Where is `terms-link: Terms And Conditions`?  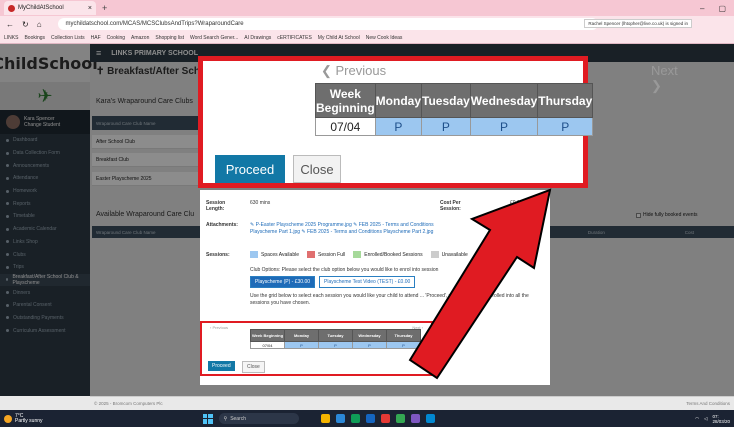
terms-link: Terms And Conditions is located at coordinates (710, 403).